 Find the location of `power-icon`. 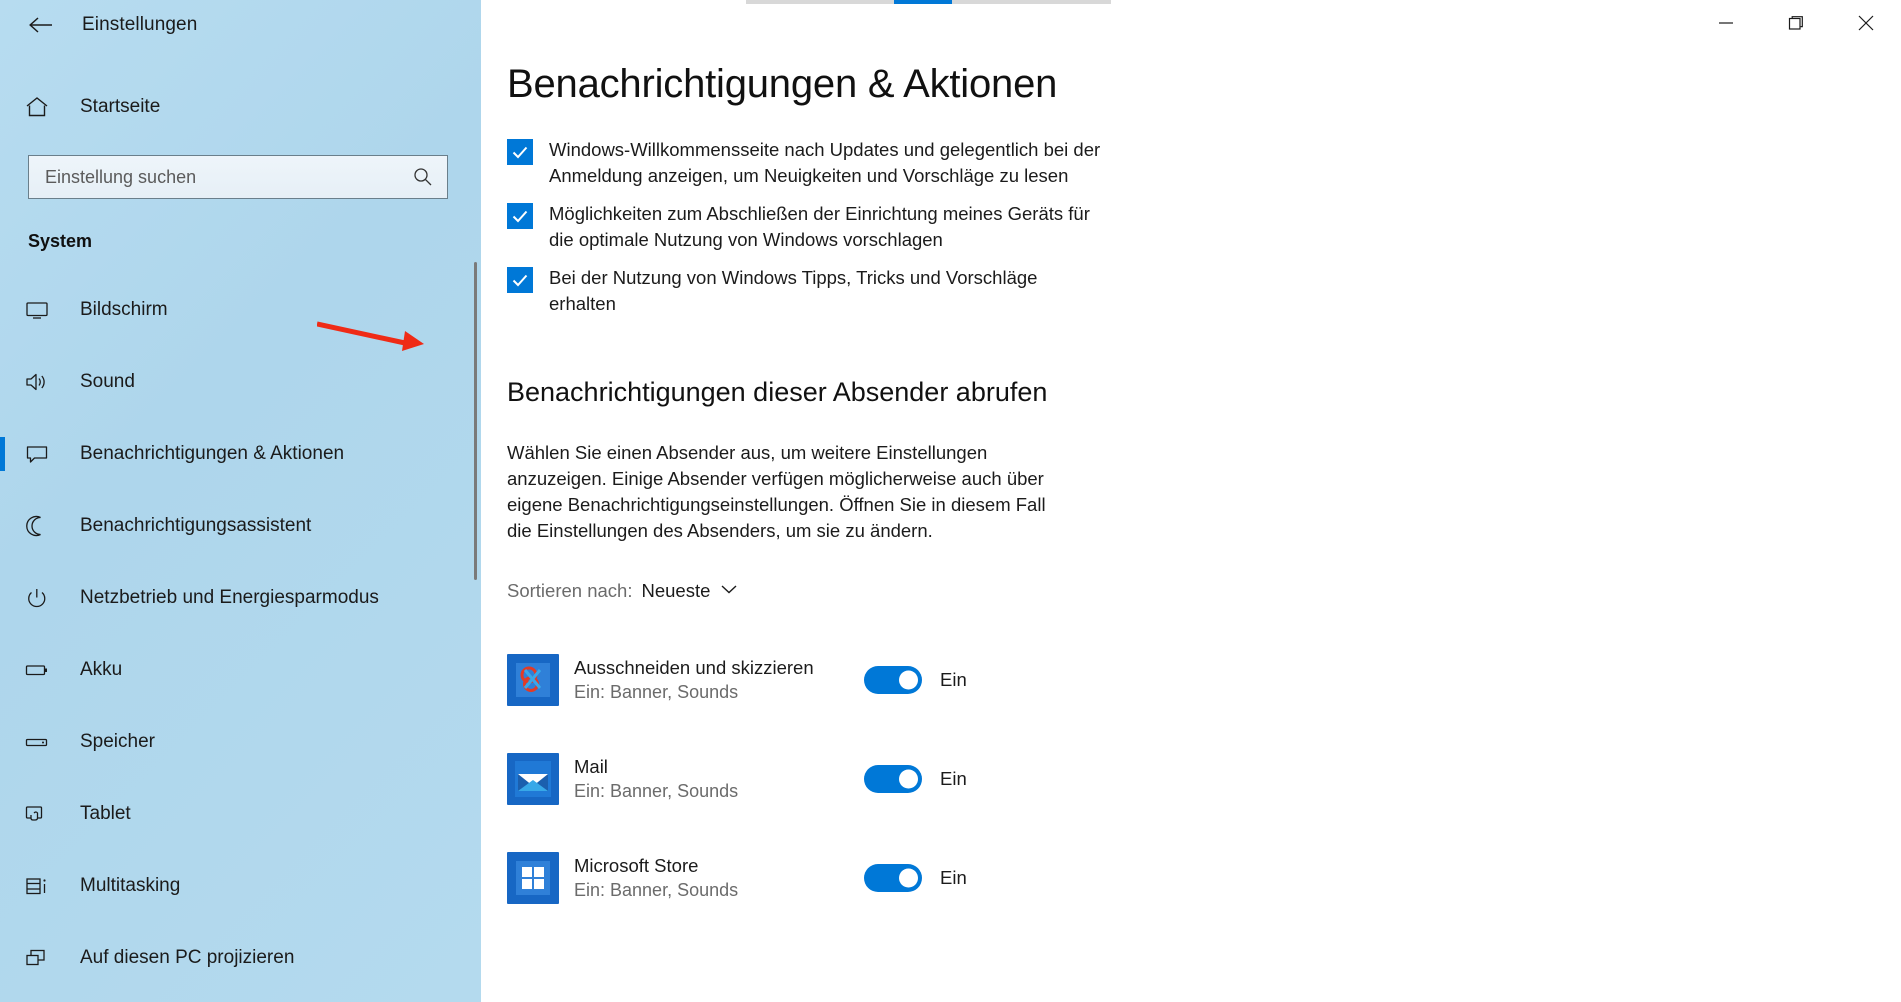

power-icon is located at coordinates (37, 598).